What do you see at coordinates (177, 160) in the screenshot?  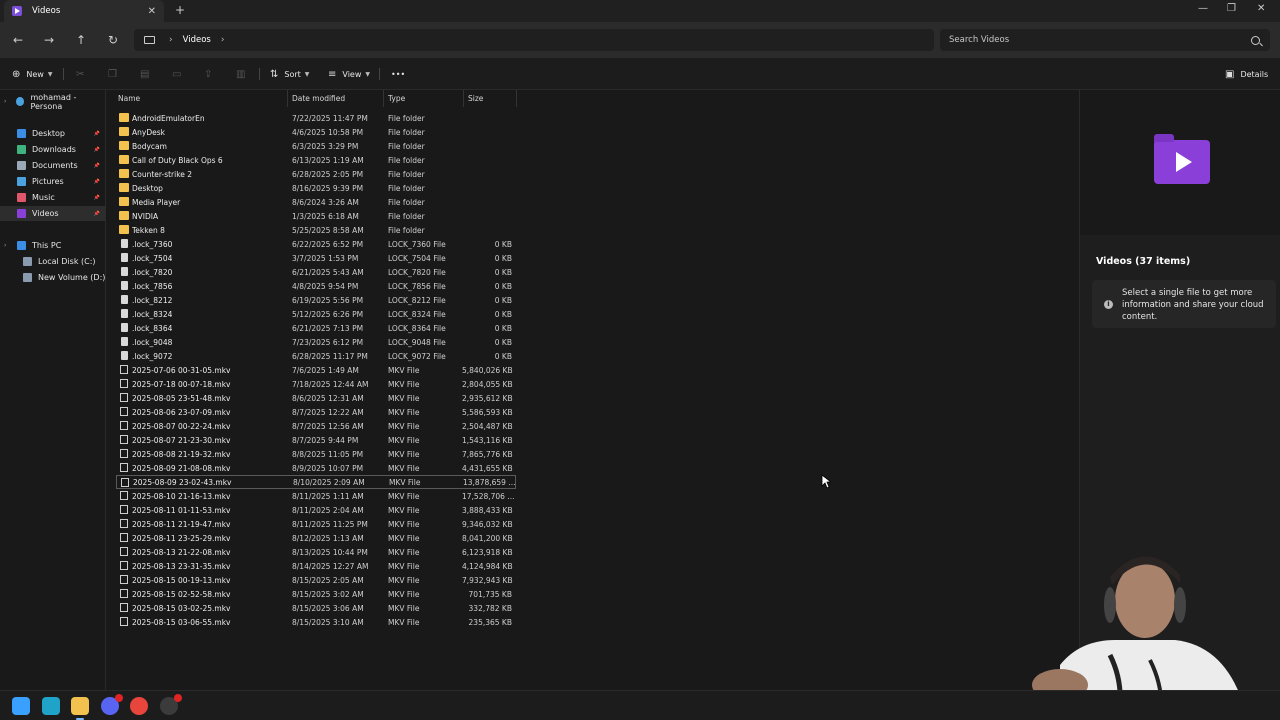 I see `file-name: Call of Duty Black Ops 6` at bounding box center [177, 160].